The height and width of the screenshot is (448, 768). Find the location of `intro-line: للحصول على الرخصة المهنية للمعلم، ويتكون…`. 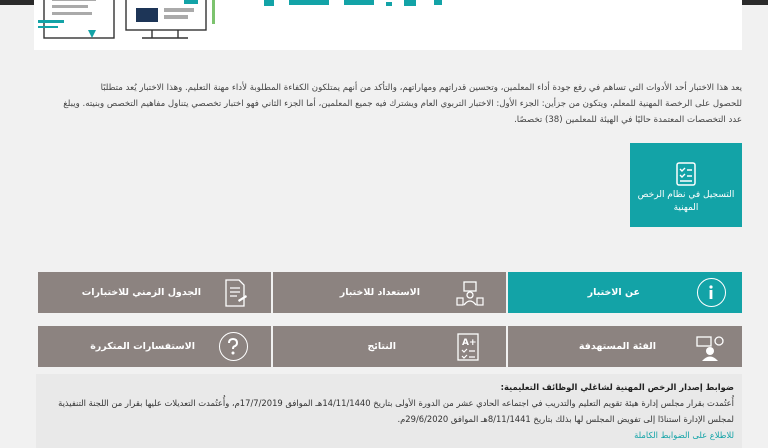

intro-line: للحصول على الرخصة المهنية للمعلم، ويتكون… is located at coordinates (402, 104).